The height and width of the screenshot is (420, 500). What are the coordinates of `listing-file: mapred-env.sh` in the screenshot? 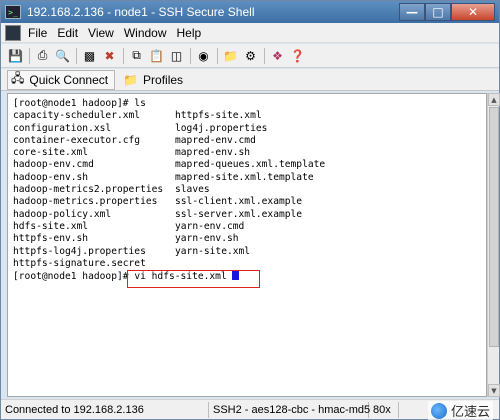 It's located at (213, 153).